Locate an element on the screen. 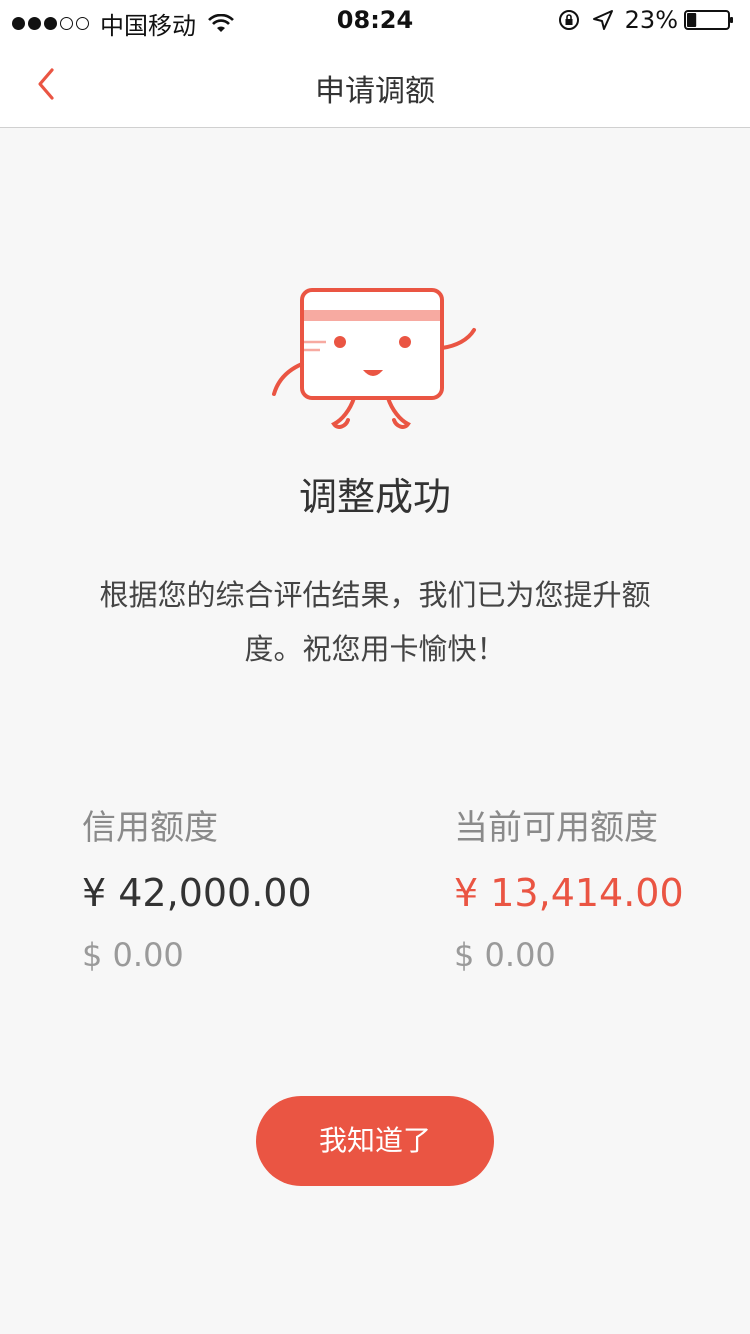 This screenshot has width=750, height=1334. available-limit-label: 当前可用额度 is located at coordinates (556, 828).